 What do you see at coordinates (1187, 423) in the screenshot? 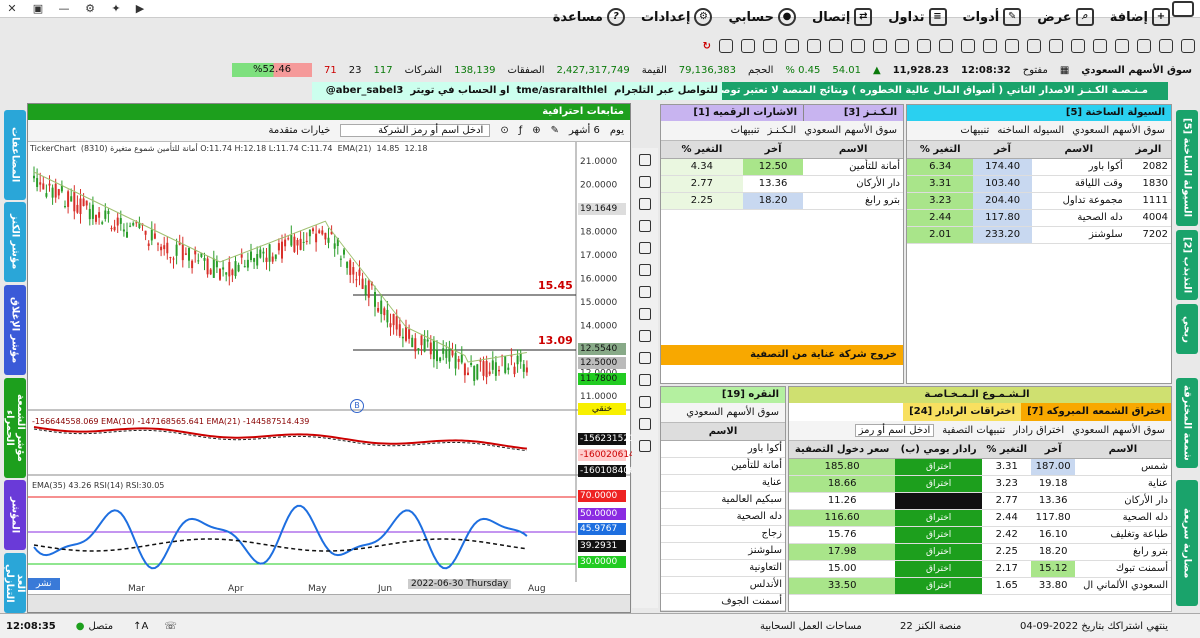
I see `tab-candle-break: شمعة المخترقة` at bounding box center [1187, 423].